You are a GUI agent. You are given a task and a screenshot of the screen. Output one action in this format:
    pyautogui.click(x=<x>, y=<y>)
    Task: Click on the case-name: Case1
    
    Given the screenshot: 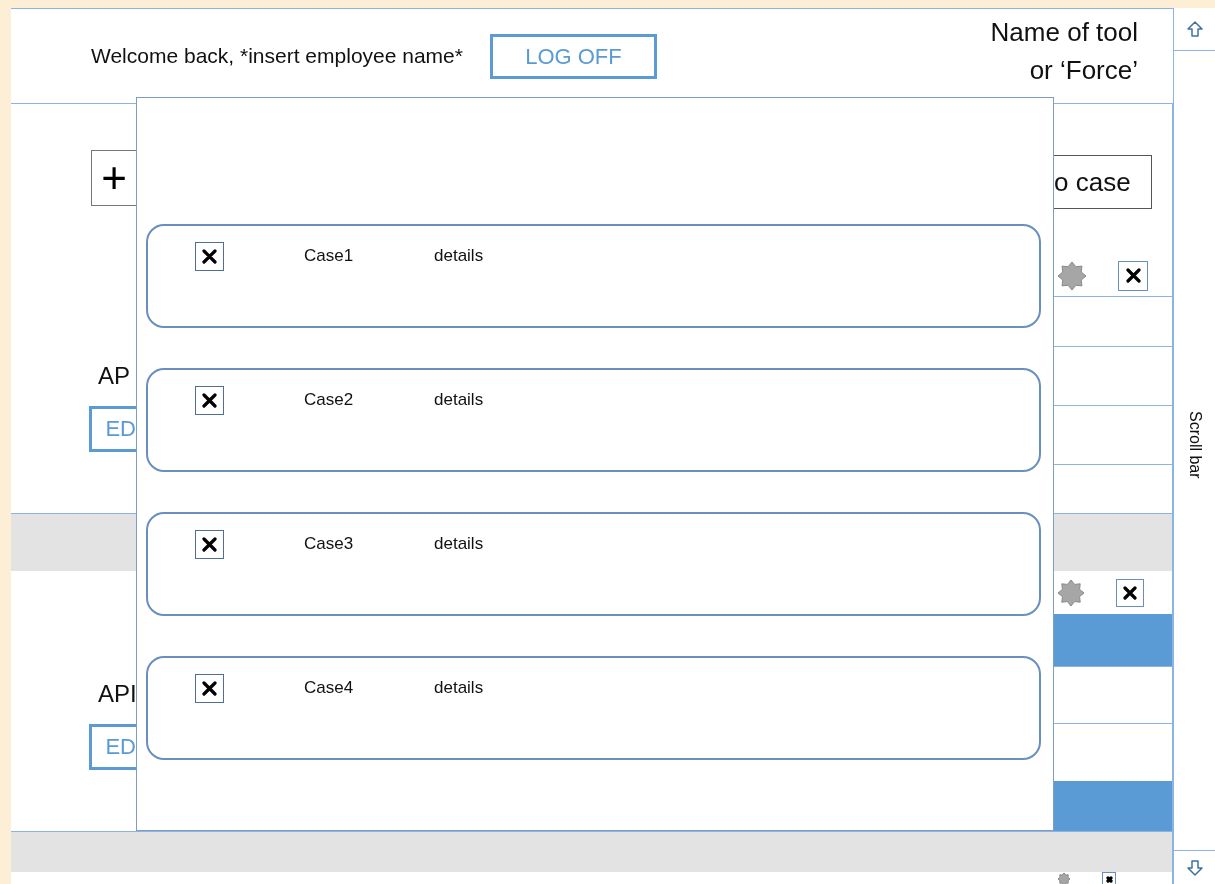 What is the action you would take?
    pyautogui.click(x=329, y=256)
    